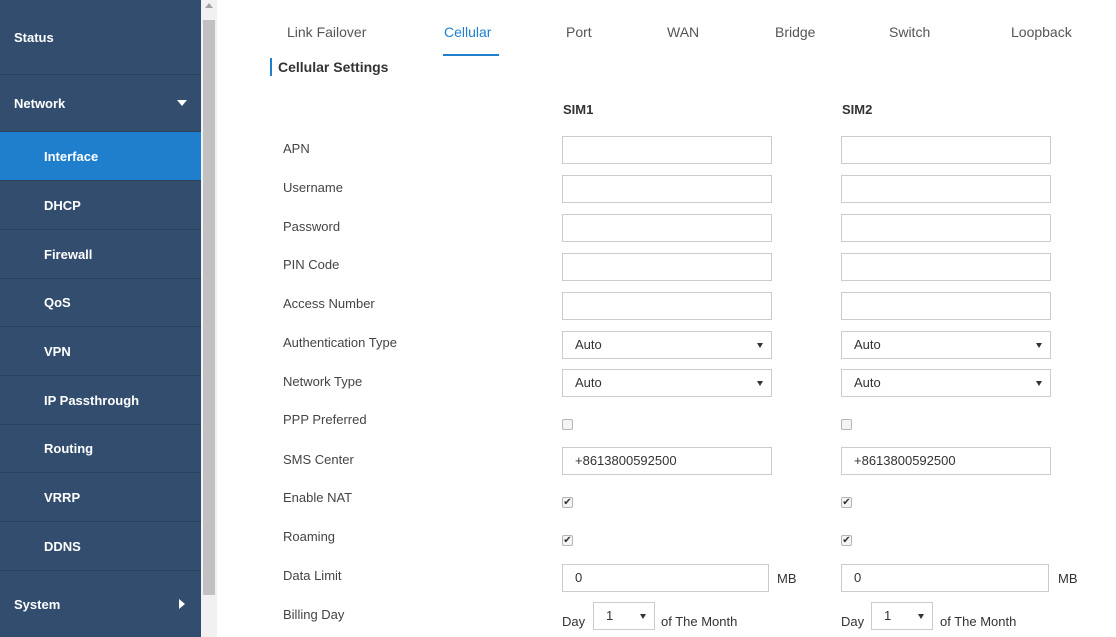 The height and width of the screenshot is (637, 1116). What do you see at coordinates (853, 621) in the screenshot?
I see `sim2-billing-day-prefix: Day` at bounding box center [853, 621].